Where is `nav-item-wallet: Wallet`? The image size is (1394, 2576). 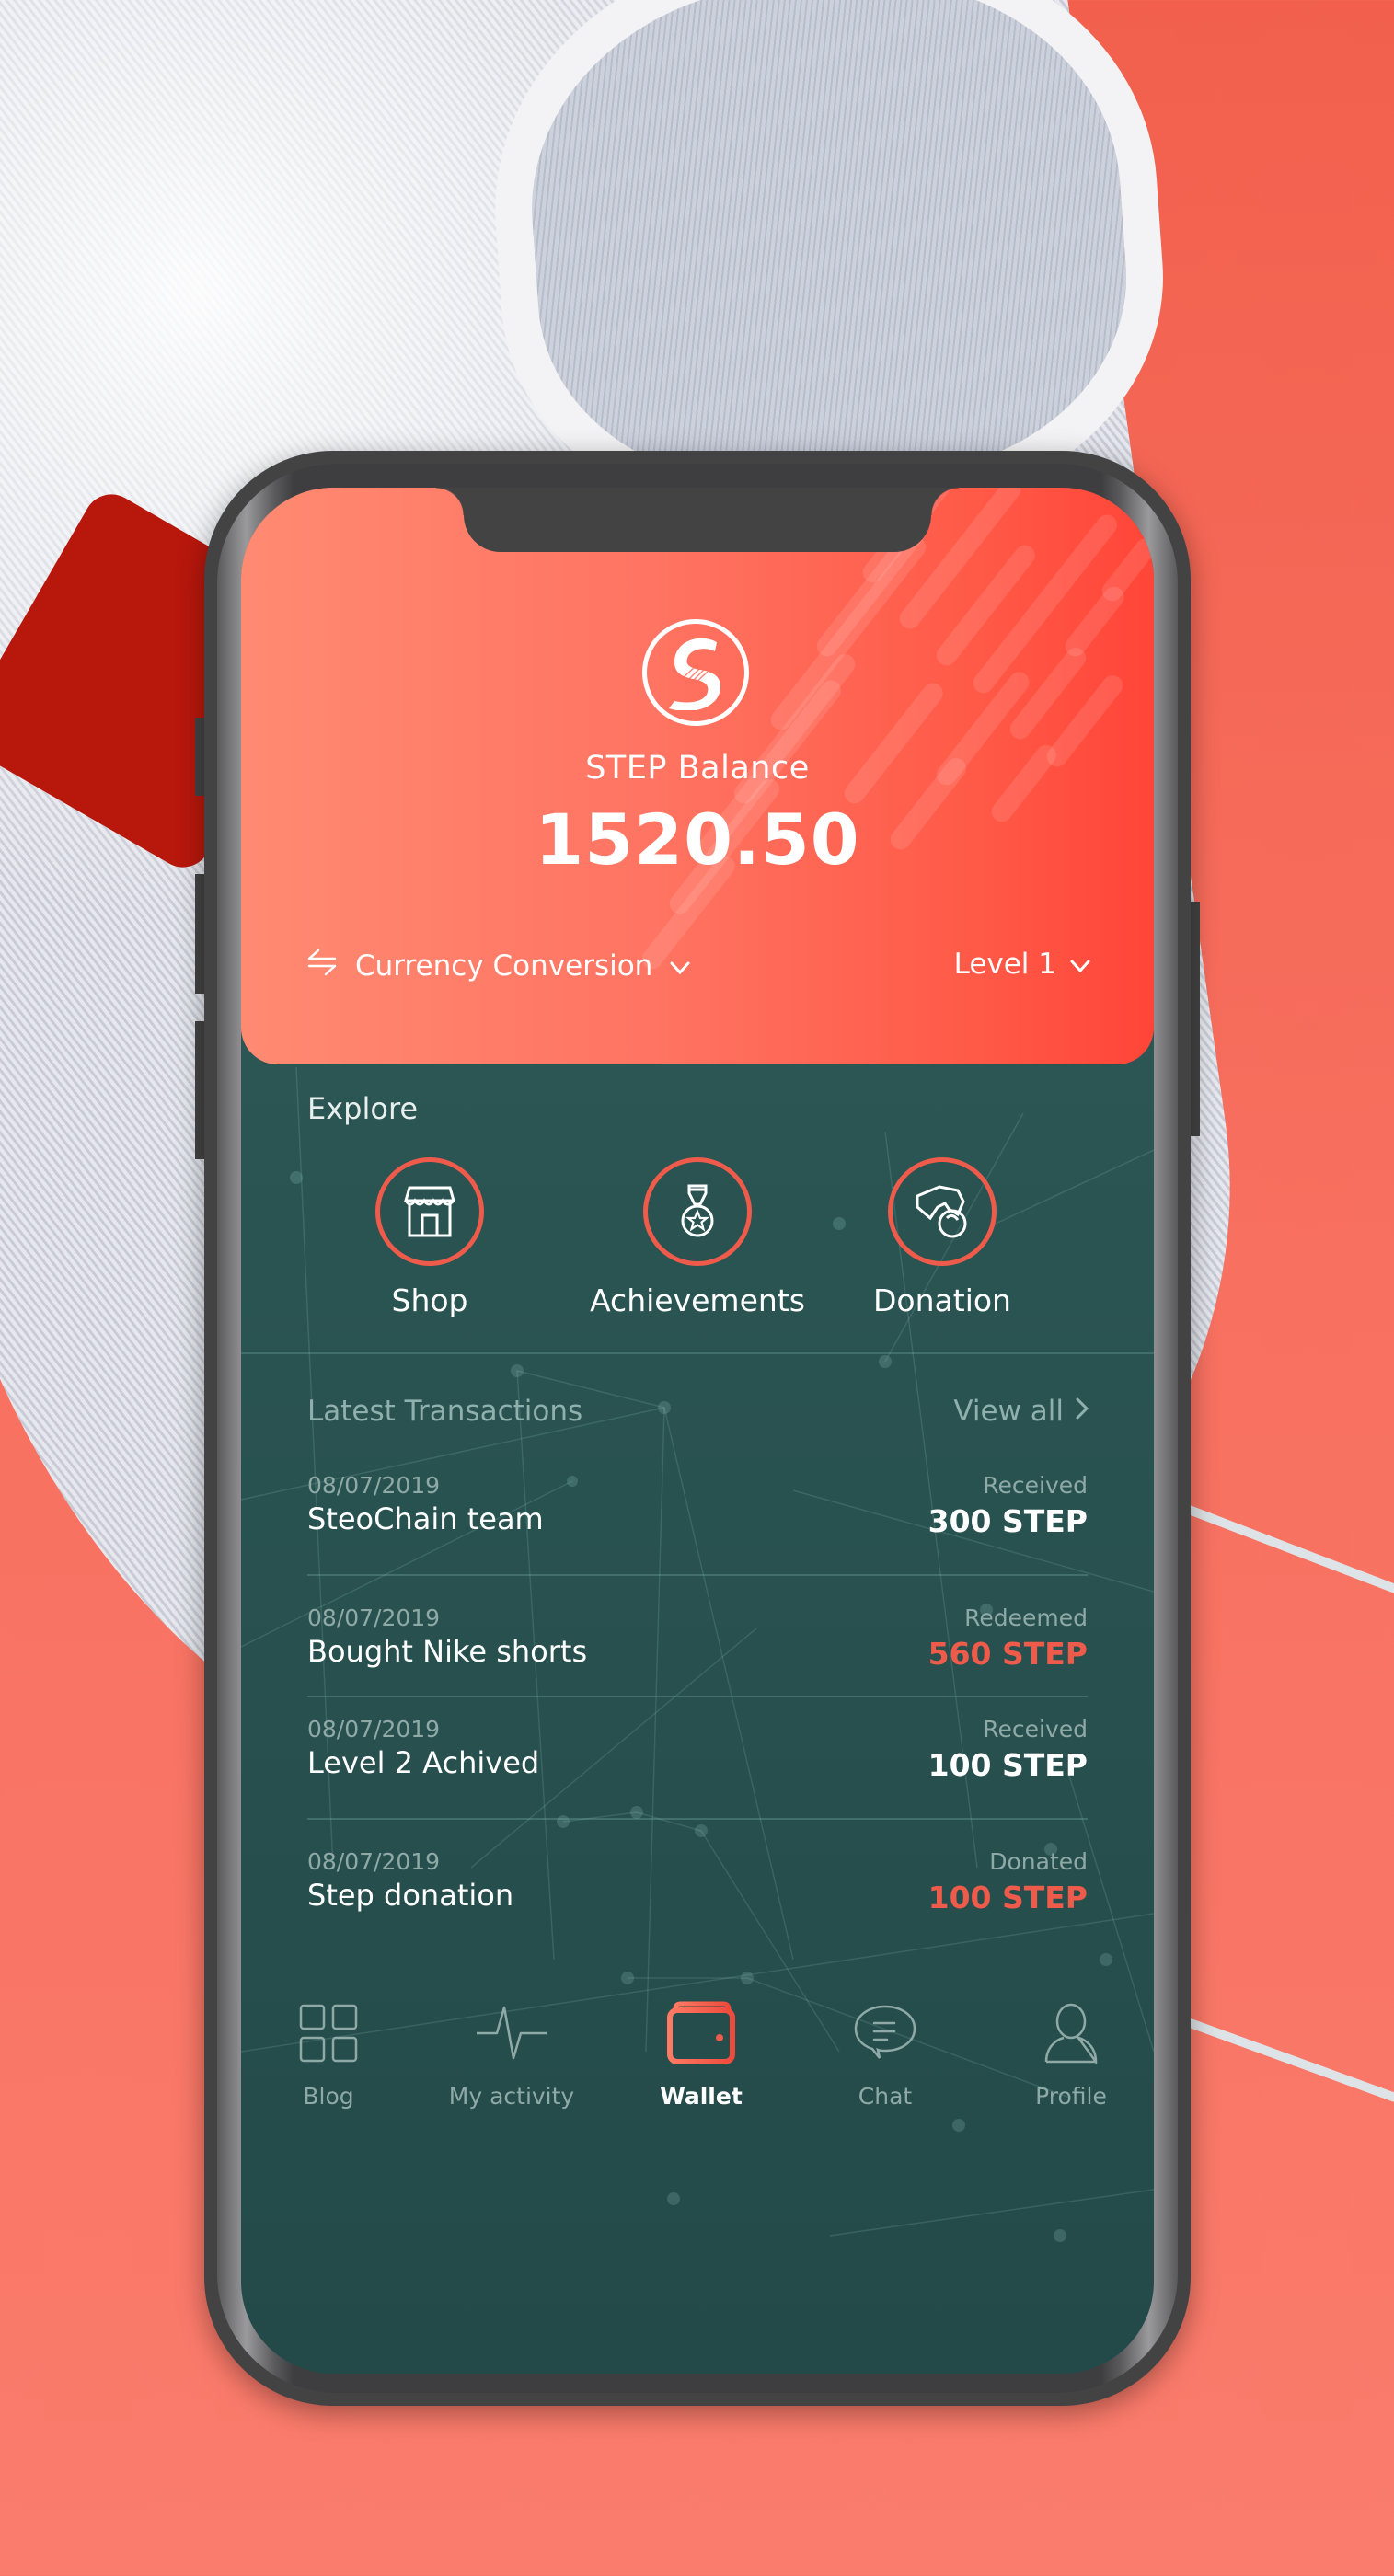
nav-item-wallet: Wallet is located at coordinates (701, 2053).